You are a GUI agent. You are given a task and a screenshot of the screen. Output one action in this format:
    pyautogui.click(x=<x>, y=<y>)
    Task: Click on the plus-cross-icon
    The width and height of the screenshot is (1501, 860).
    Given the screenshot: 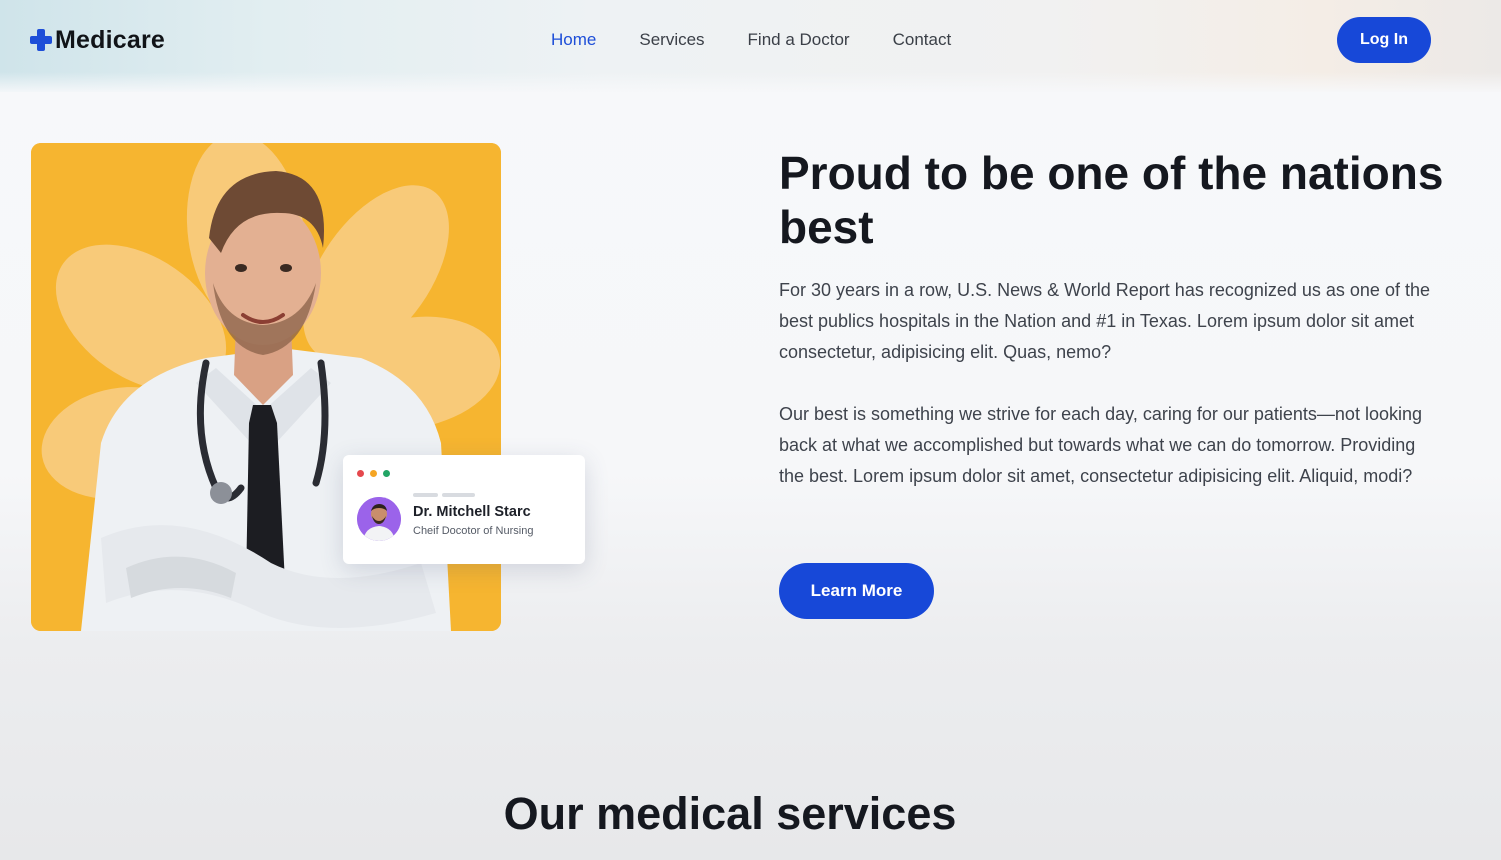 What is the action you would take?
    pyautogui.click(x=41, y=40)
    